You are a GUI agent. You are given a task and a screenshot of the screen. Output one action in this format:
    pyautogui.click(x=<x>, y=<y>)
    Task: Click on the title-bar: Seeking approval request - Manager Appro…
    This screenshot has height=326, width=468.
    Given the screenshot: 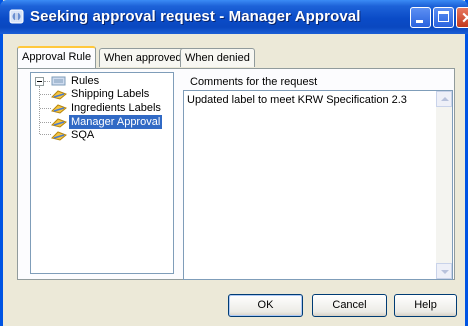 What is the action you would take?
    pyautogui.click(x=234, y=17)
    